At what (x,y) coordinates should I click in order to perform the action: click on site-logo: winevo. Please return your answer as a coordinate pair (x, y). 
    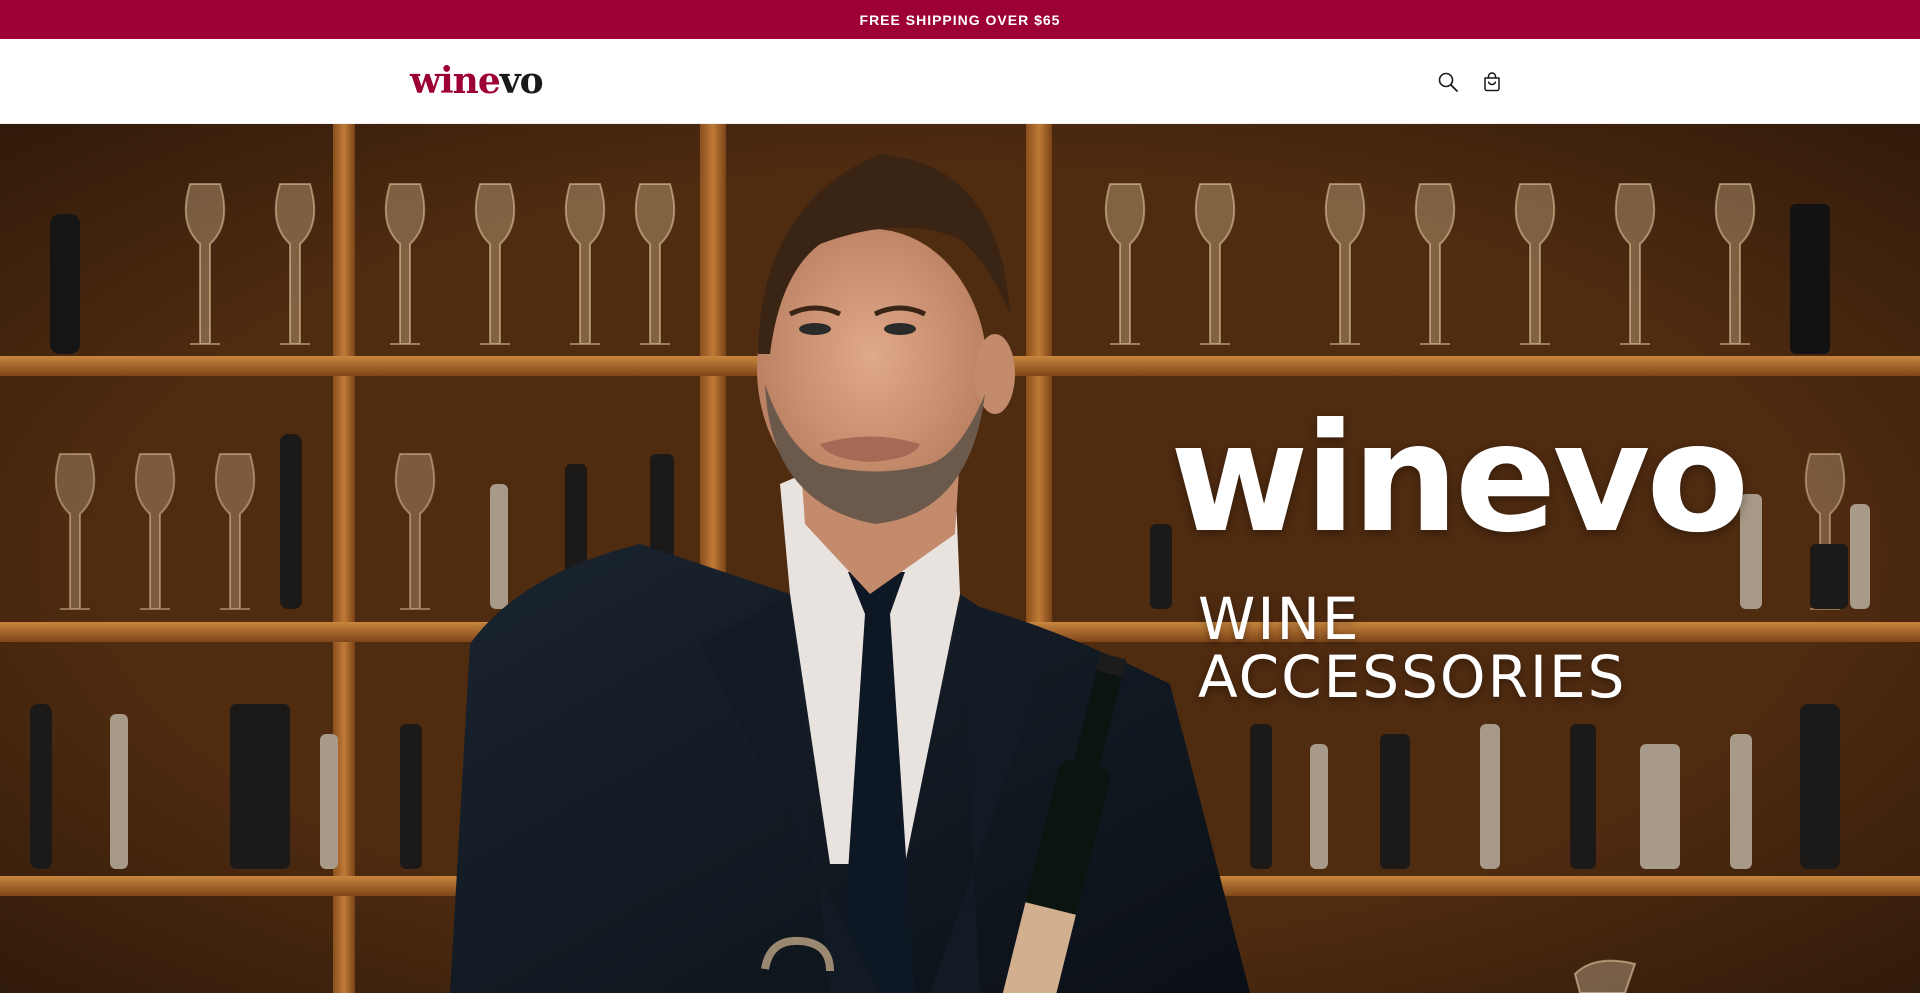
    Looking at the image, I should click on (477, 81).